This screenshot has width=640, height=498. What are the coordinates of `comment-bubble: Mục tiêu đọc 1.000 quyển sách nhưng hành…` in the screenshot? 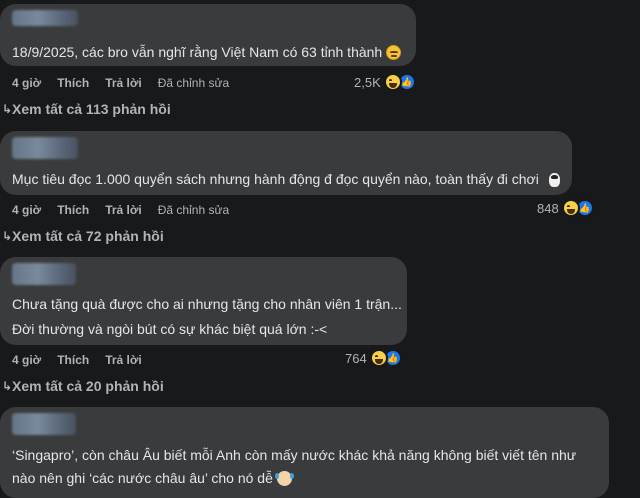 It's located at (286, 163).